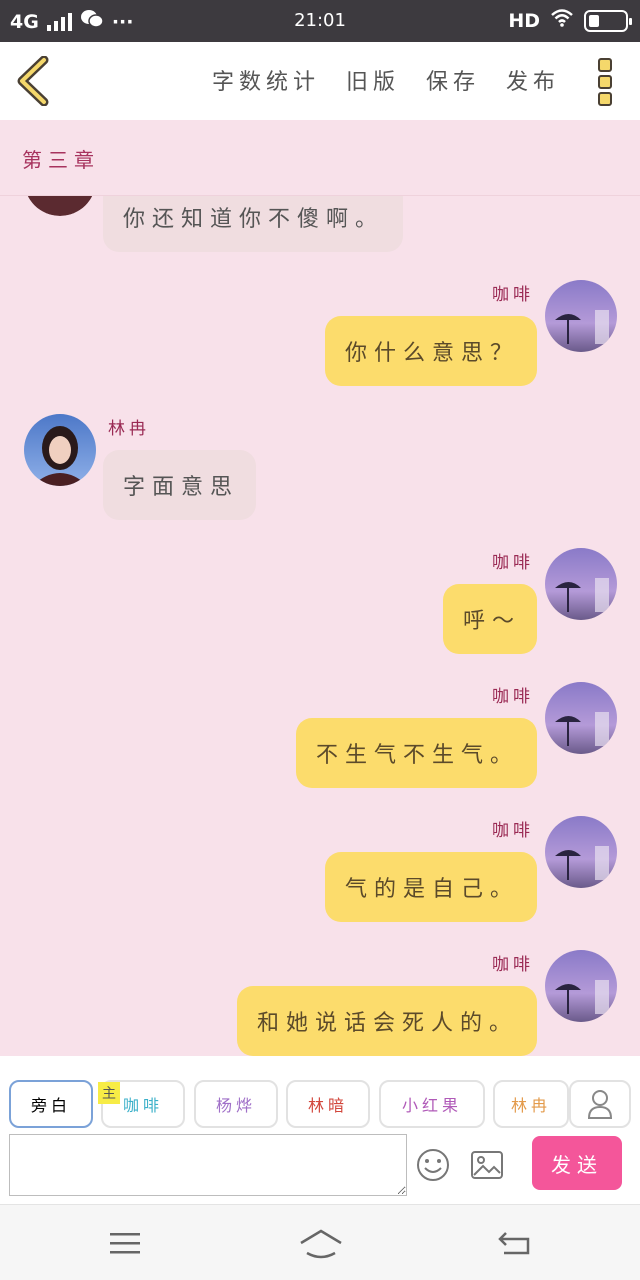 The width and height of the screenshot is (640, 1280). I want to click on home-button, so click(321, 1243).